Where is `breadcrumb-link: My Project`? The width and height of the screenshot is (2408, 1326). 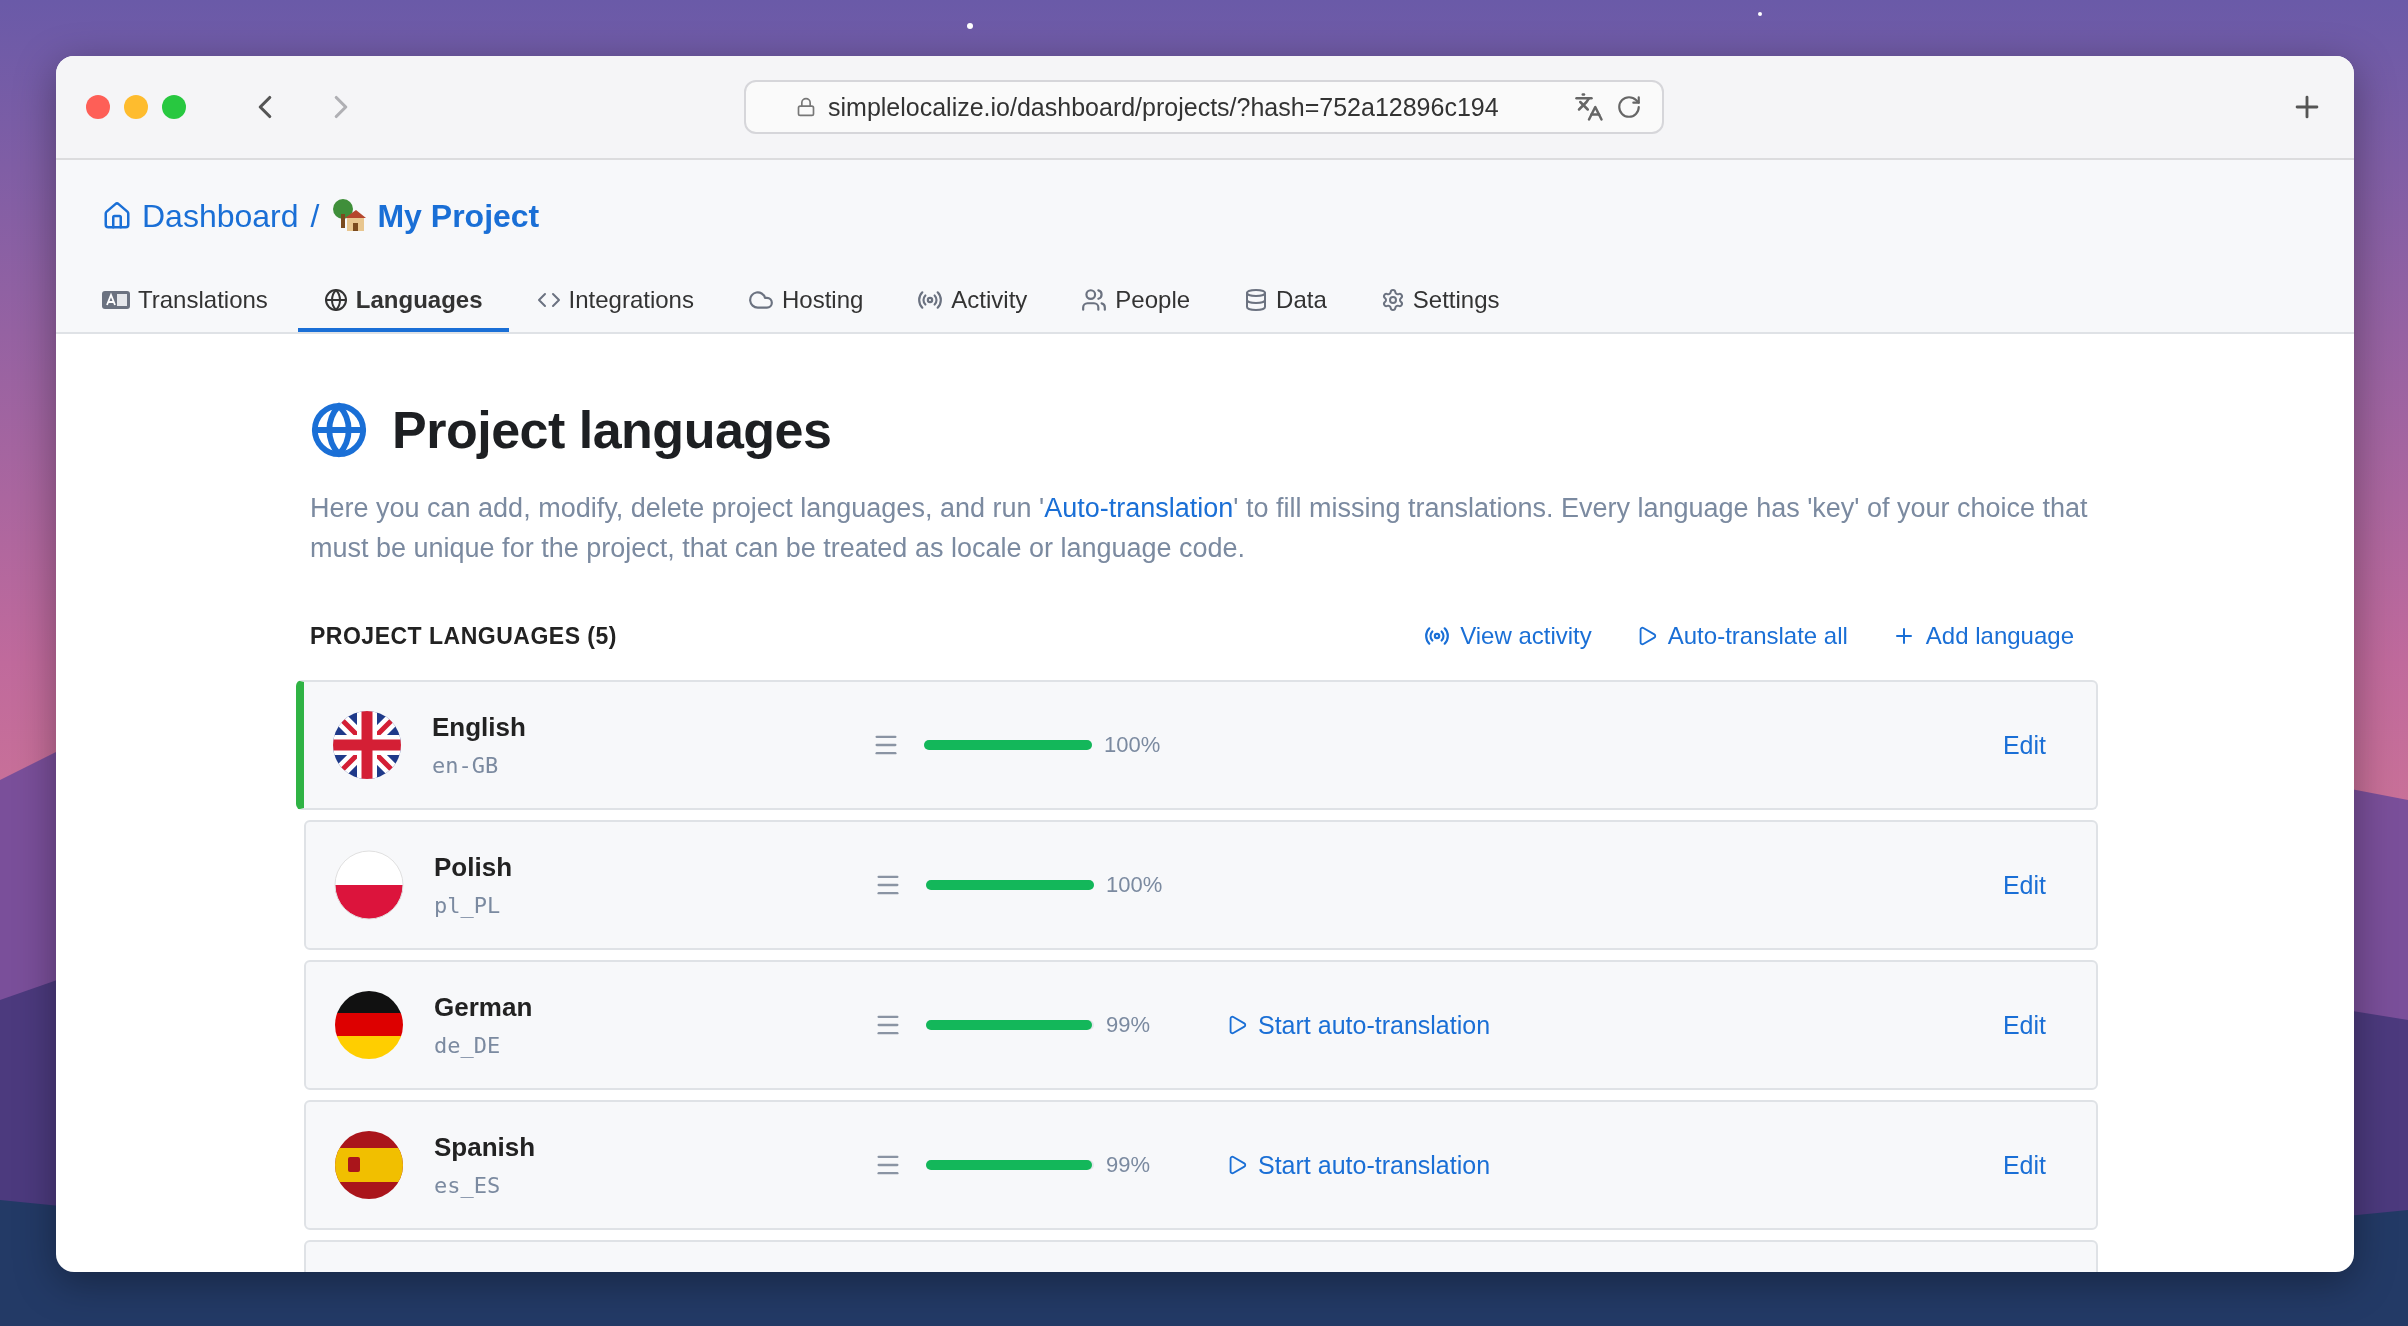
breadcrumb-link: My Project is located at coordinates (458, 216).